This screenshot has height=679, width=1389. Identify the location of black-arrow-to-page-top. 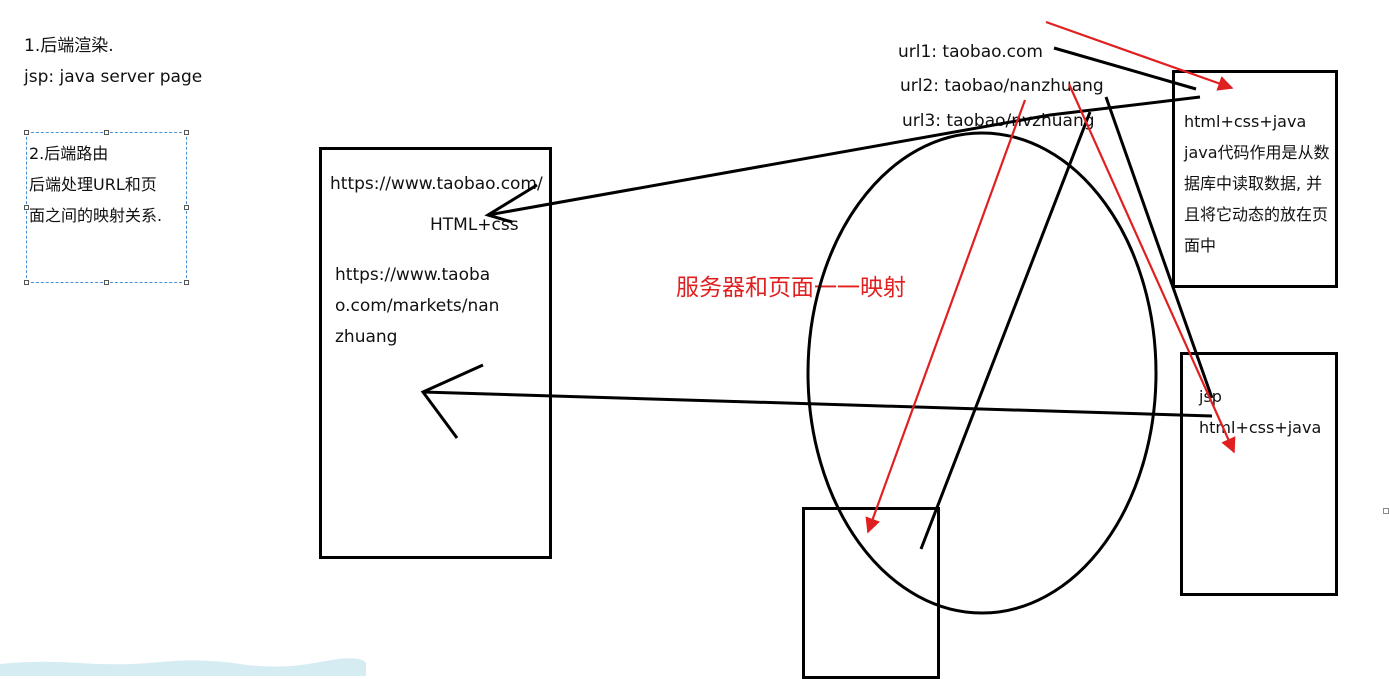
(842, 159).